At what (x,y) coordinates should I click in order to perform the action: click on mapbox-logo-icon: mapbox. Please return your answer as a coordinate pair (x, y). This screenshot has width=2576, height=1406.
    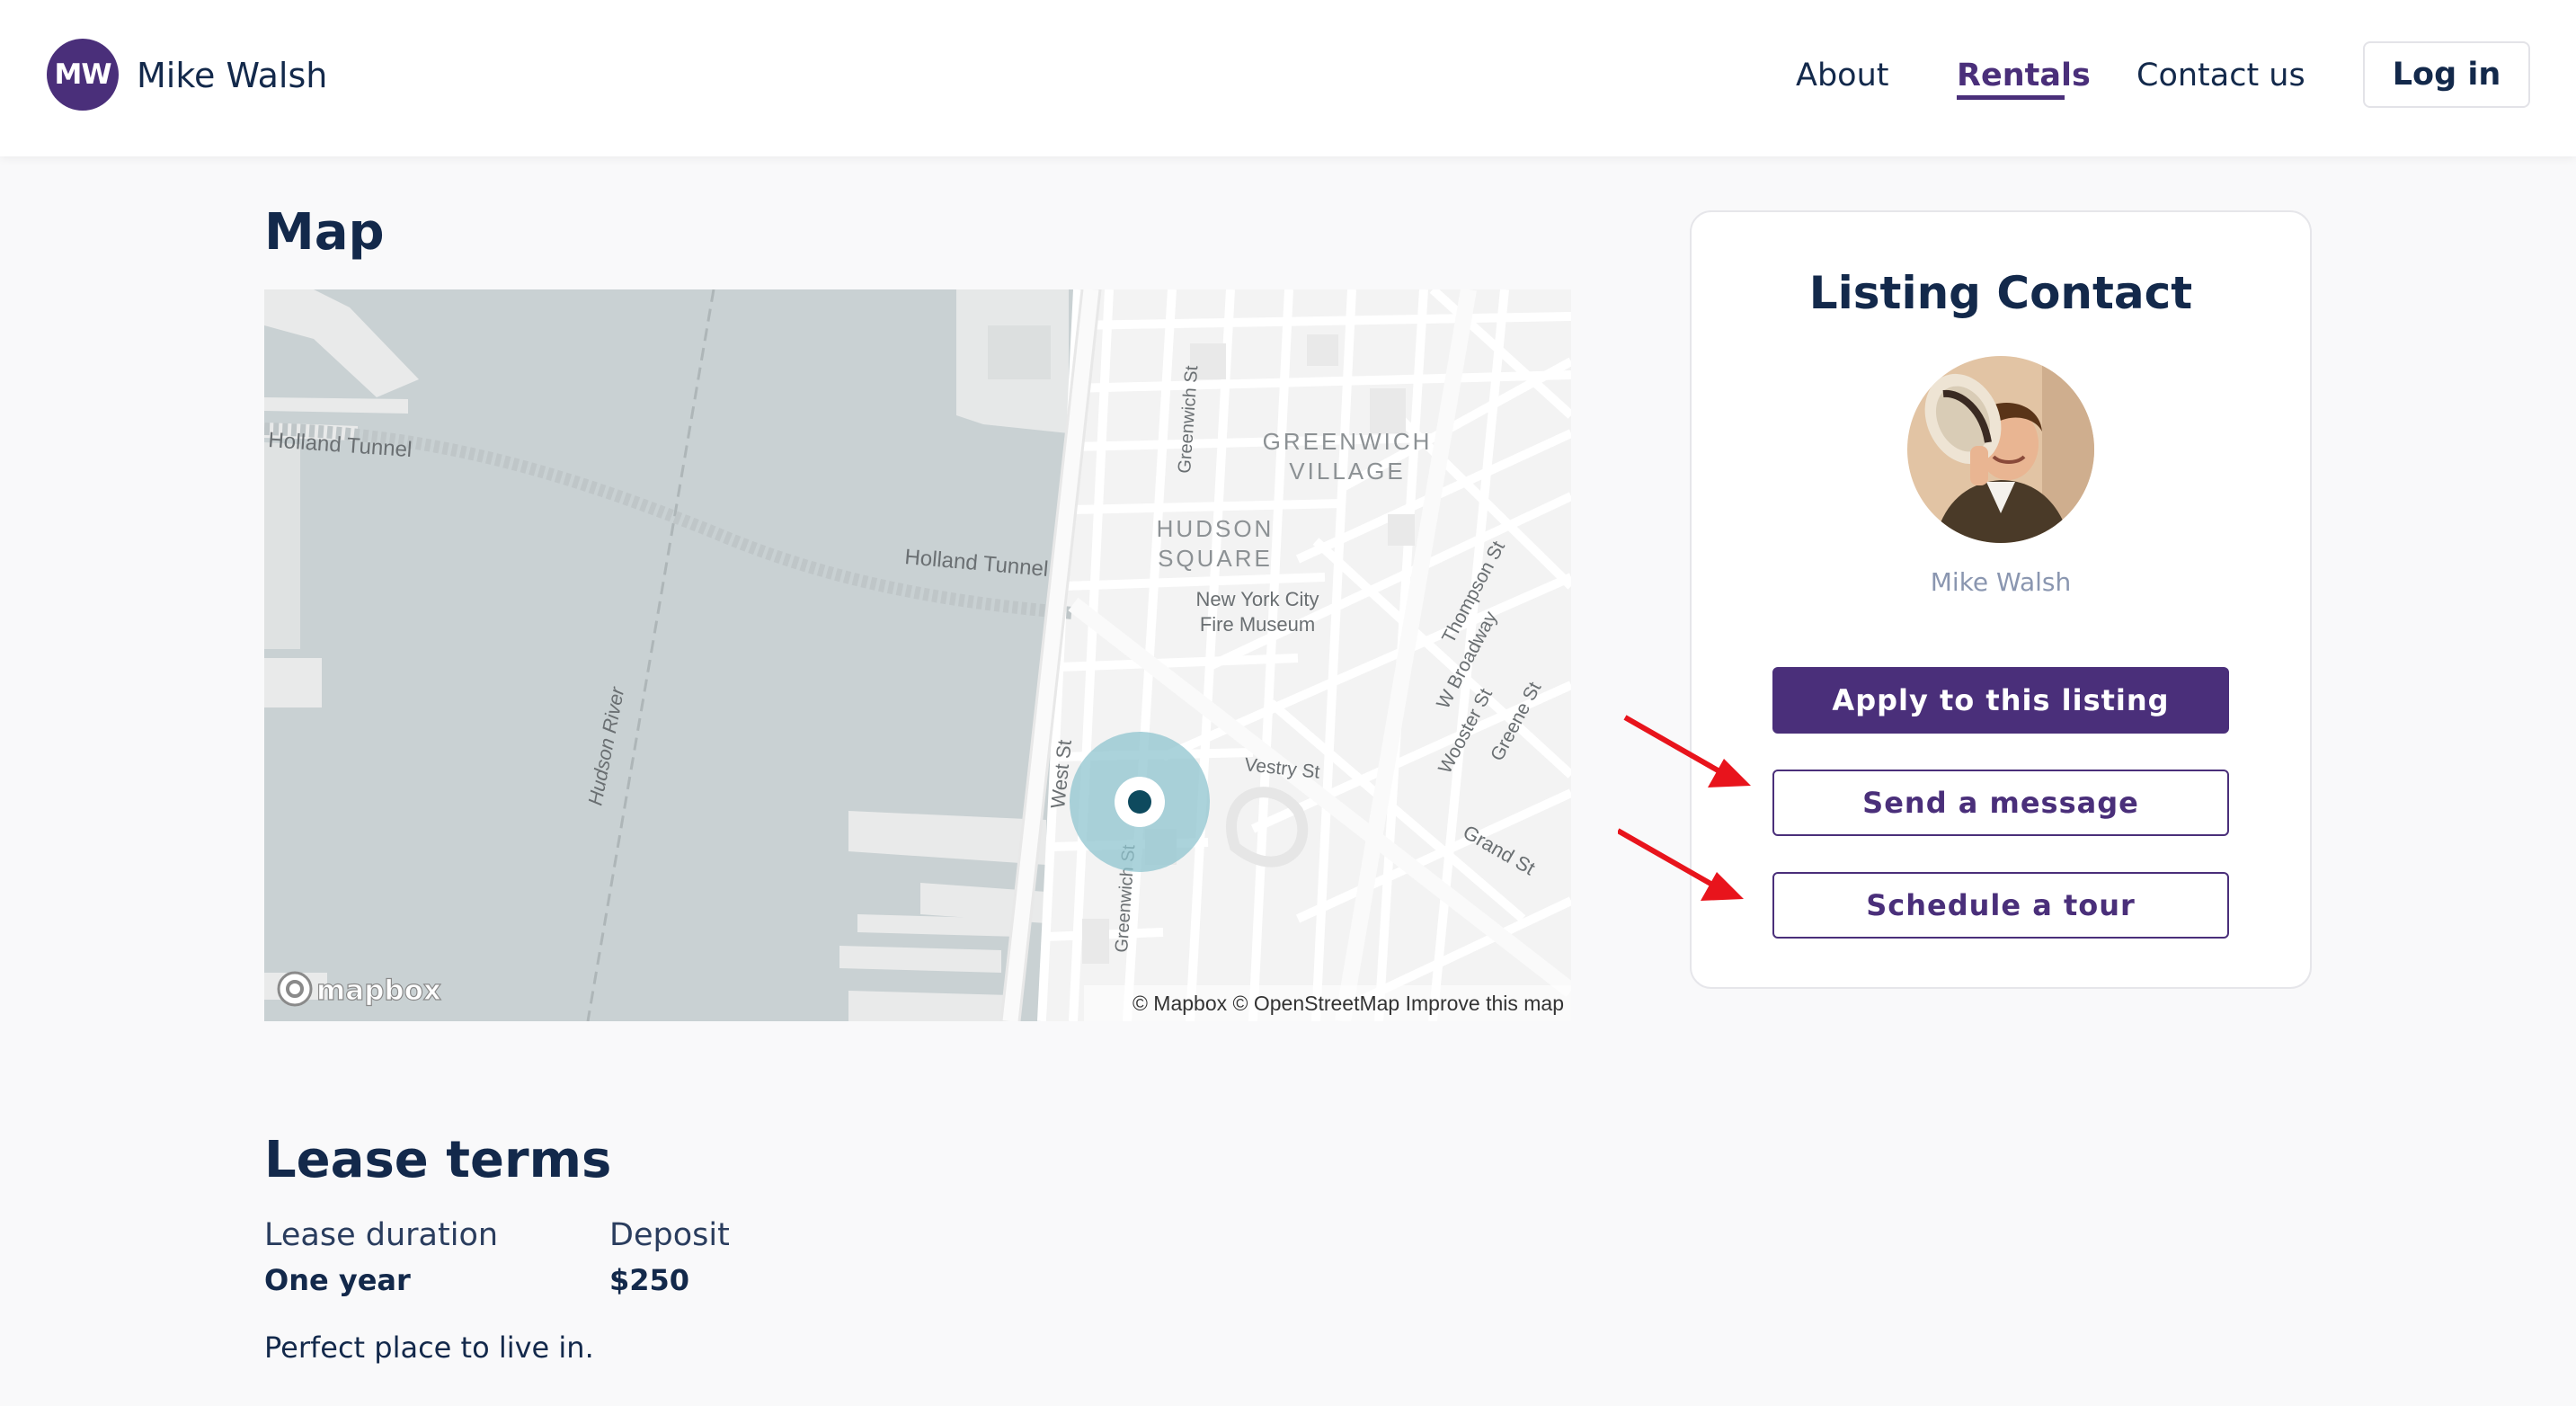
    Looking at the image, I should click on (359, 990).